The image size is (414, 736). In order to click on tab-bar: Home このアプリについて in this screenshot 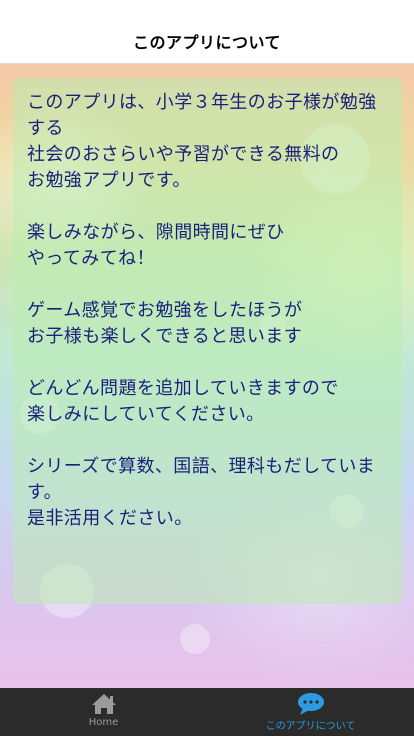, I will do `click(207, 712)`.